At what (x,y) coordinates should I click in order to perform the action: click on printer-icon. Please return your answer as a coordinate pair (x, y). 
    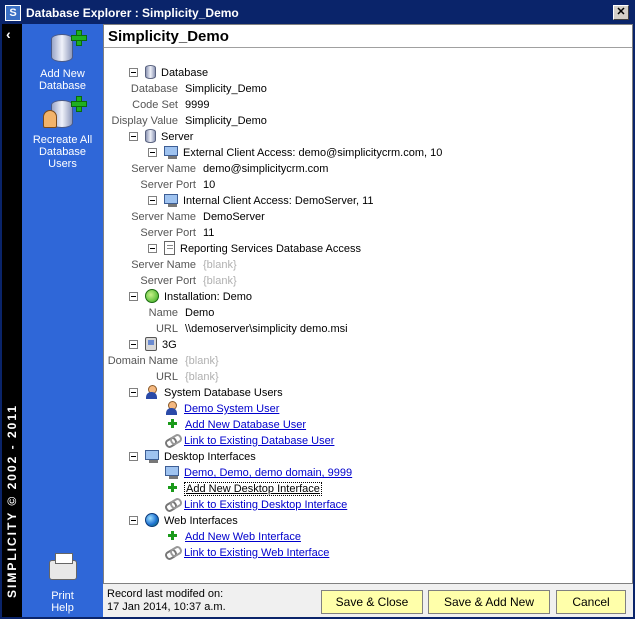
    Looking at the image, I should click on (63, 570).